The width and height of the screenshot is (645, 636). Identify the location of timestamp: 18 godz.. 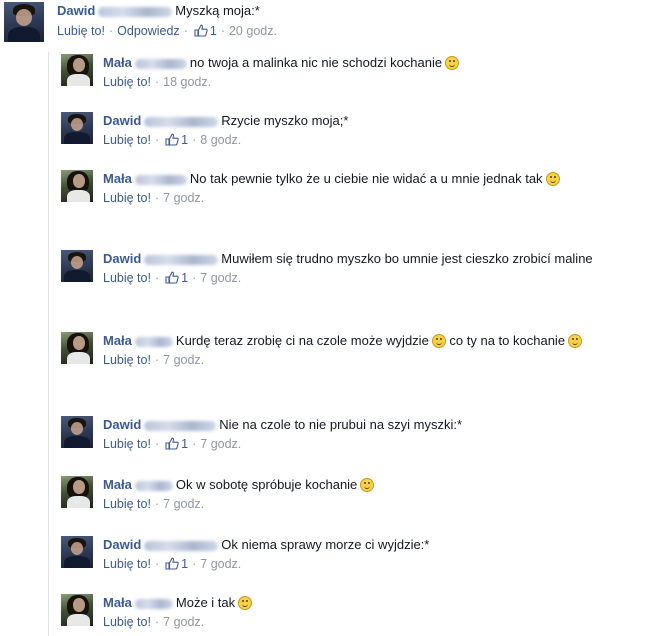
(187, 82).